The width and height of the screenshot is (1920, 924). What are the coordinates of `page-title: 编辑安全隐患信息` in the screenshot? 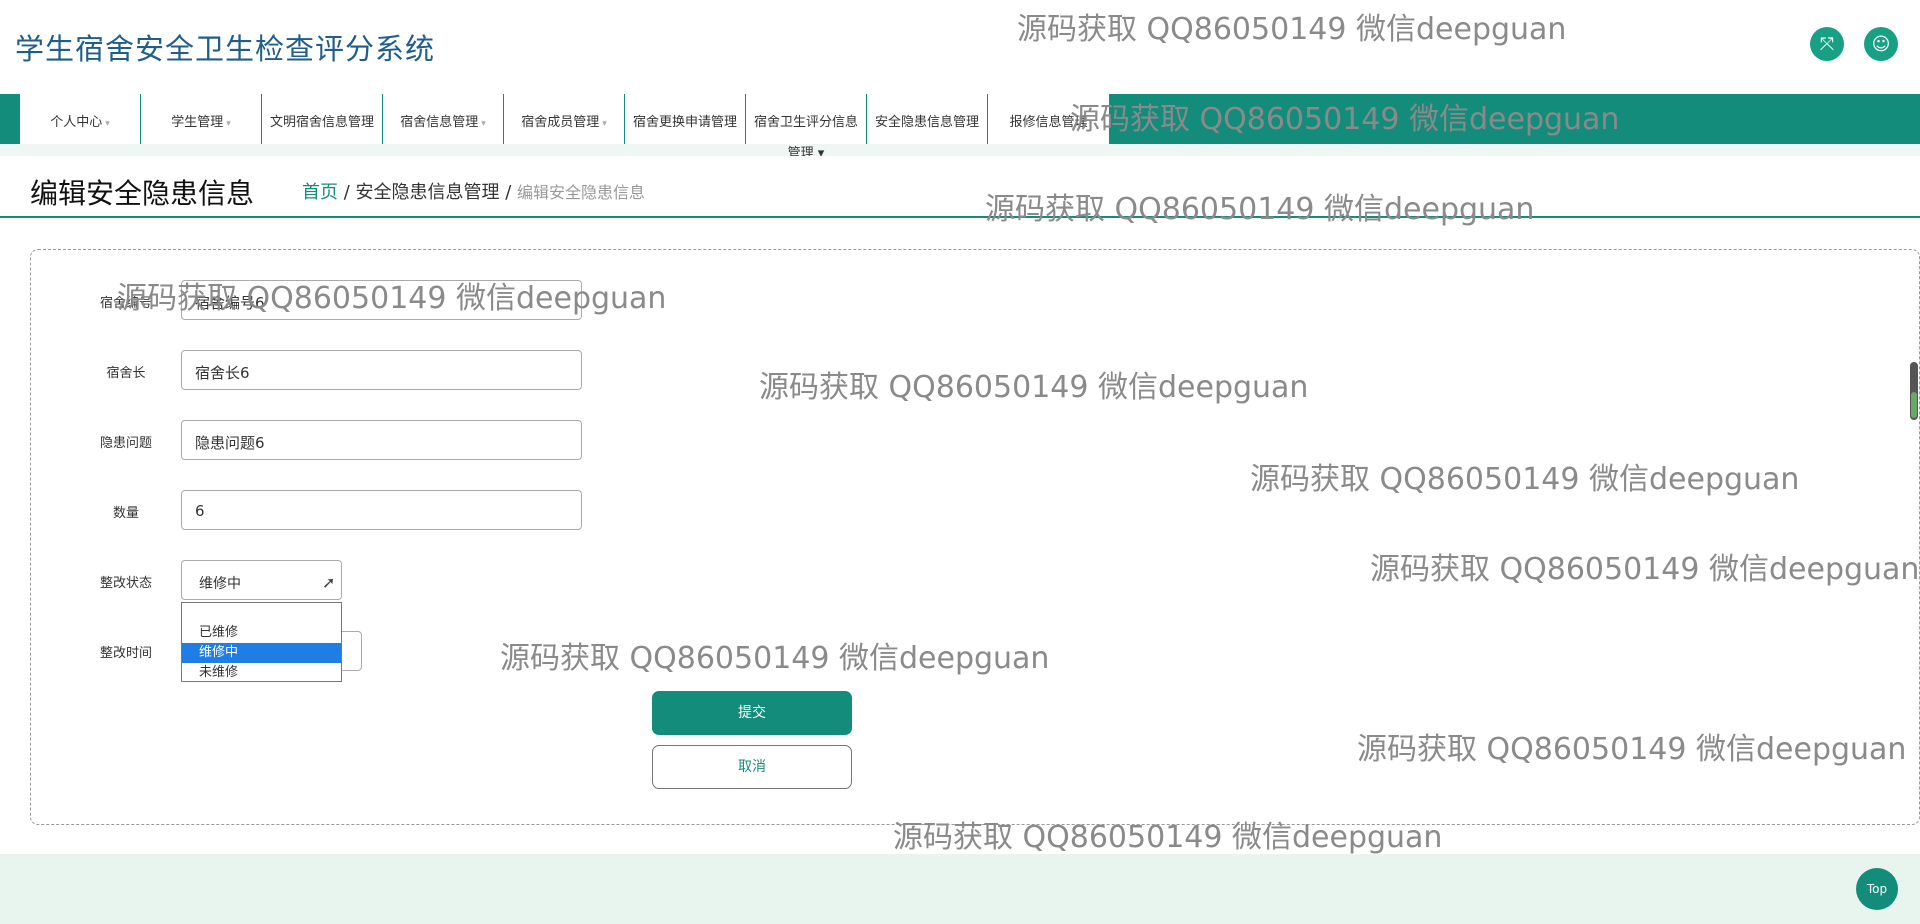 It's located at (142, 193).